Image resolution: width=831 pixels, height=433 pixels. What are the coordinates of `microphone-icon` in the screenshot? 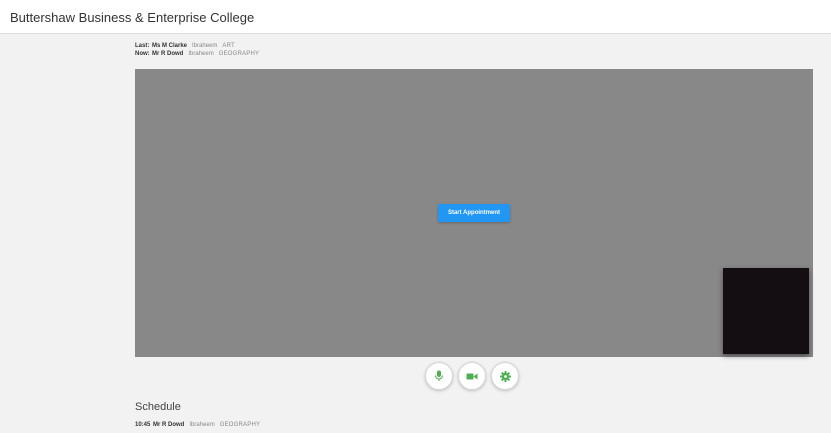 It's located at (439, 376).